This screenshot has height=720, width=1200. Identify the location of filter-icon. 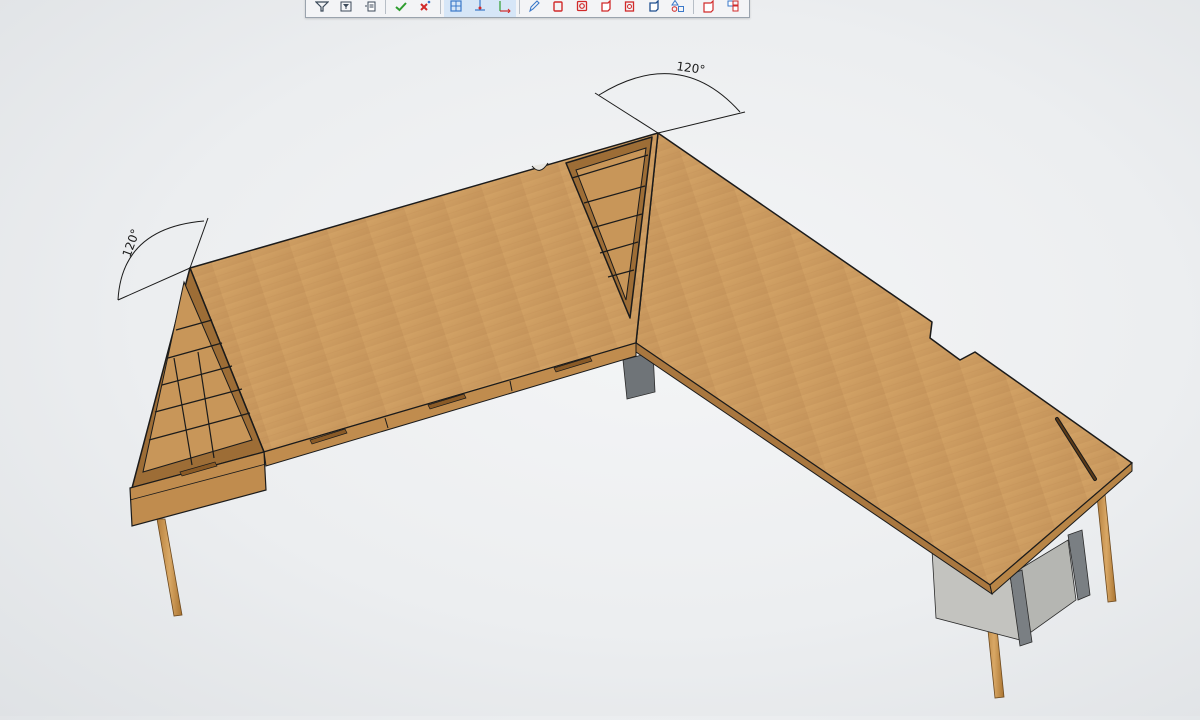
(322, 6).